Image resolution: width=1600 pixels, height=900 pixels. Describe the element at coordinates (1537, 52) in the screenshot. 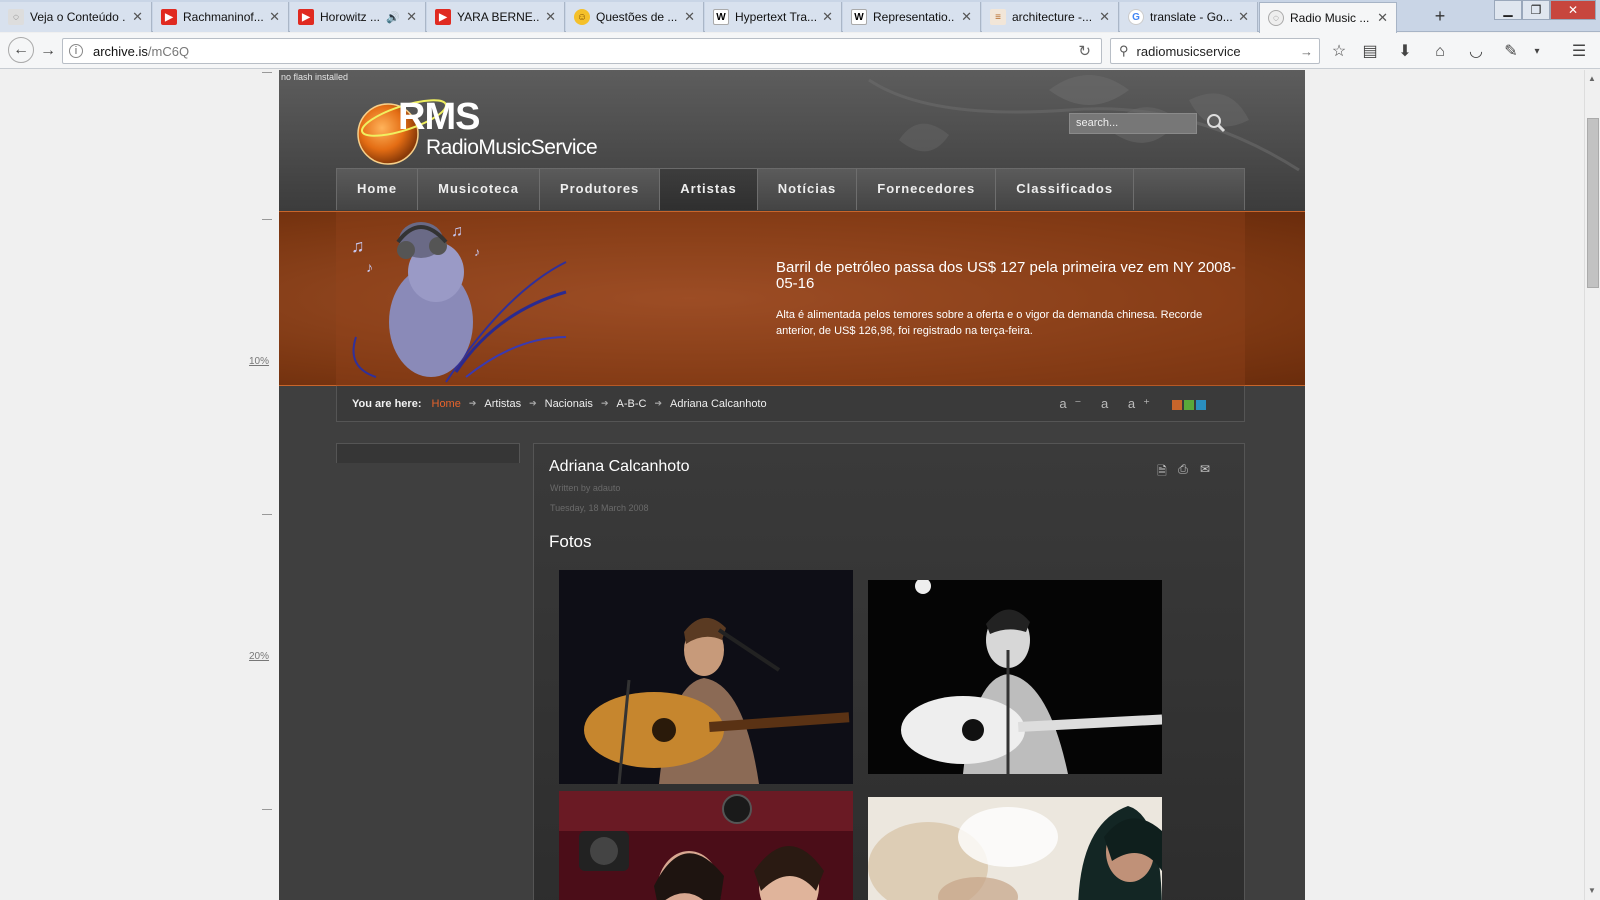

I see `chevron-down-icon: ▾` at that location.